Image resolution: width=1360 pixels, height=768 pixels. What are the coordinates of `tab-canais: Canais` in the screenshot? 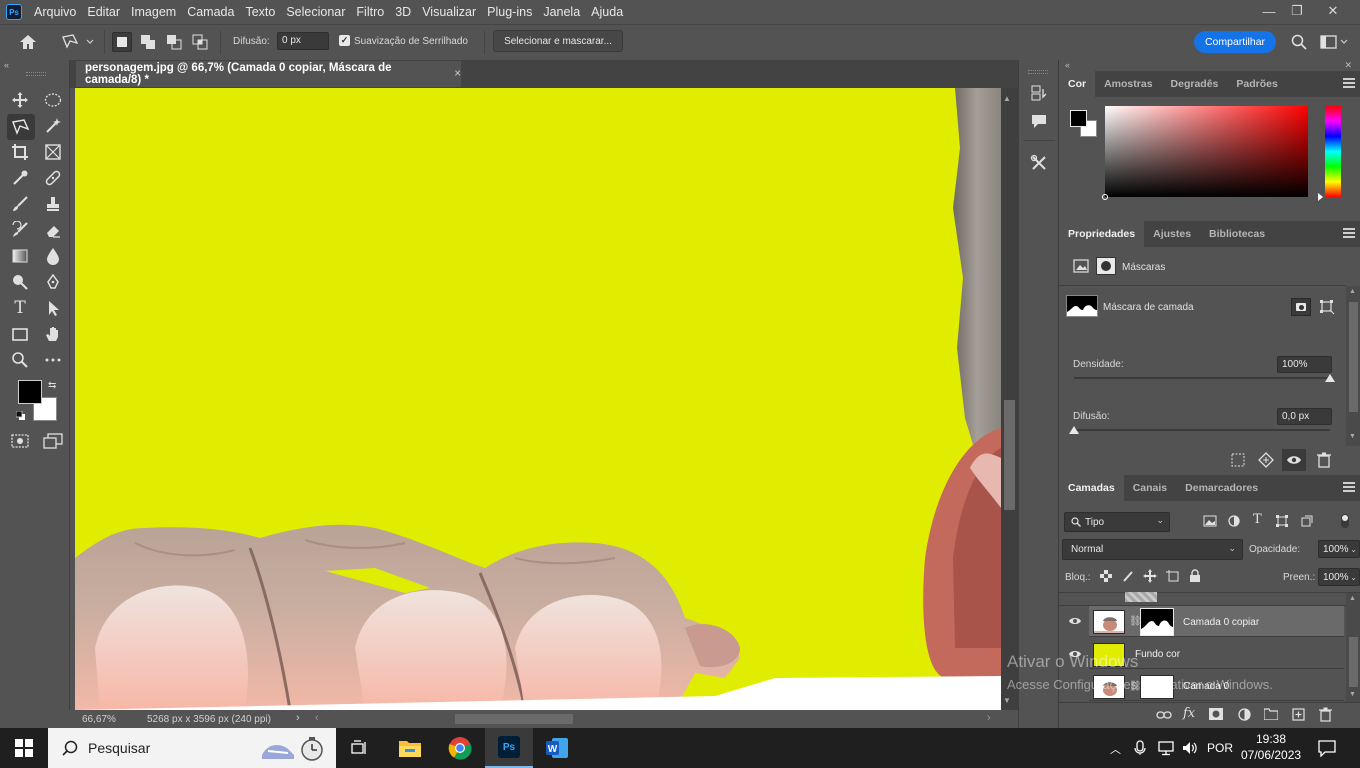 It's located at (1150, 488).